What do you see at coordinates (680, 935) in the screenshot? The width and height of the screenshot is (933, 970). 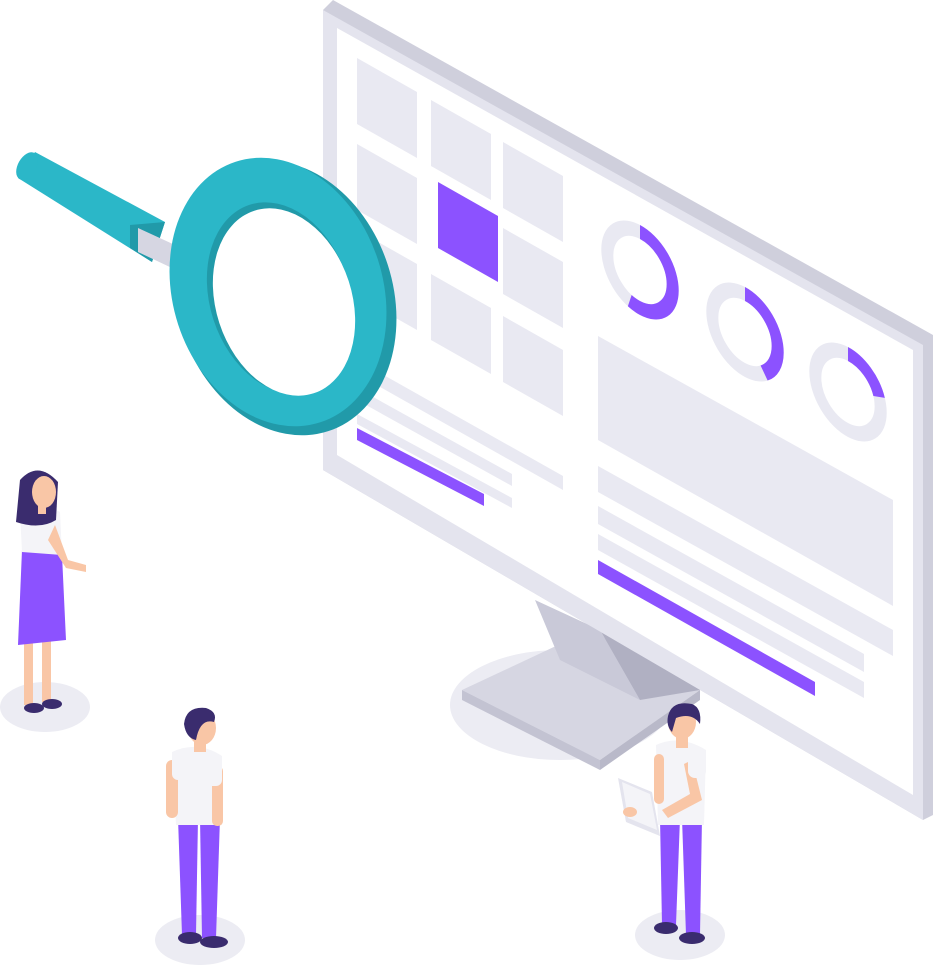 I see `shadow` at bounding box center [680, 935].